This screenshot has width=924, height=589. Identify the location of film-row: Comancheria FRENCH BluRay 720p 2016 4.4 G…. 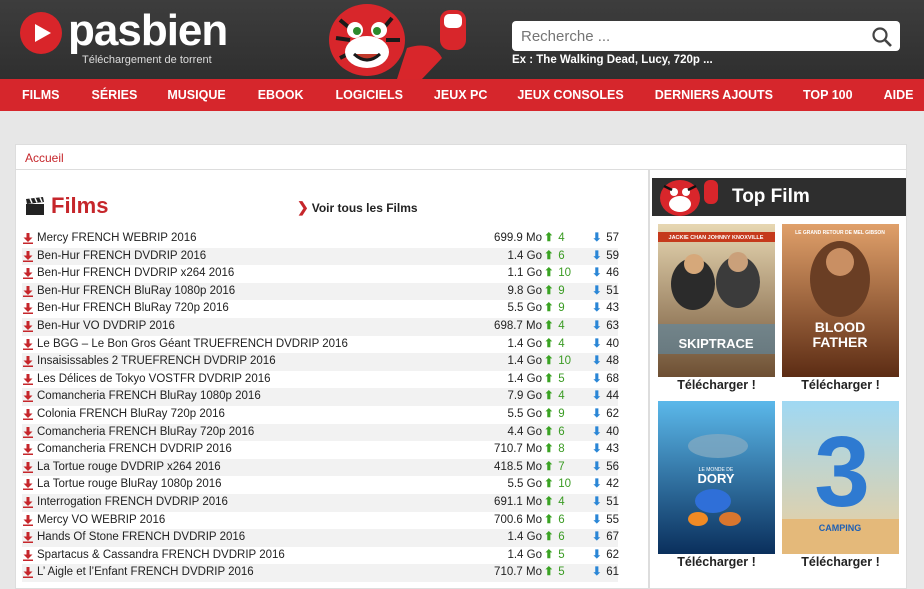
(320, 432).